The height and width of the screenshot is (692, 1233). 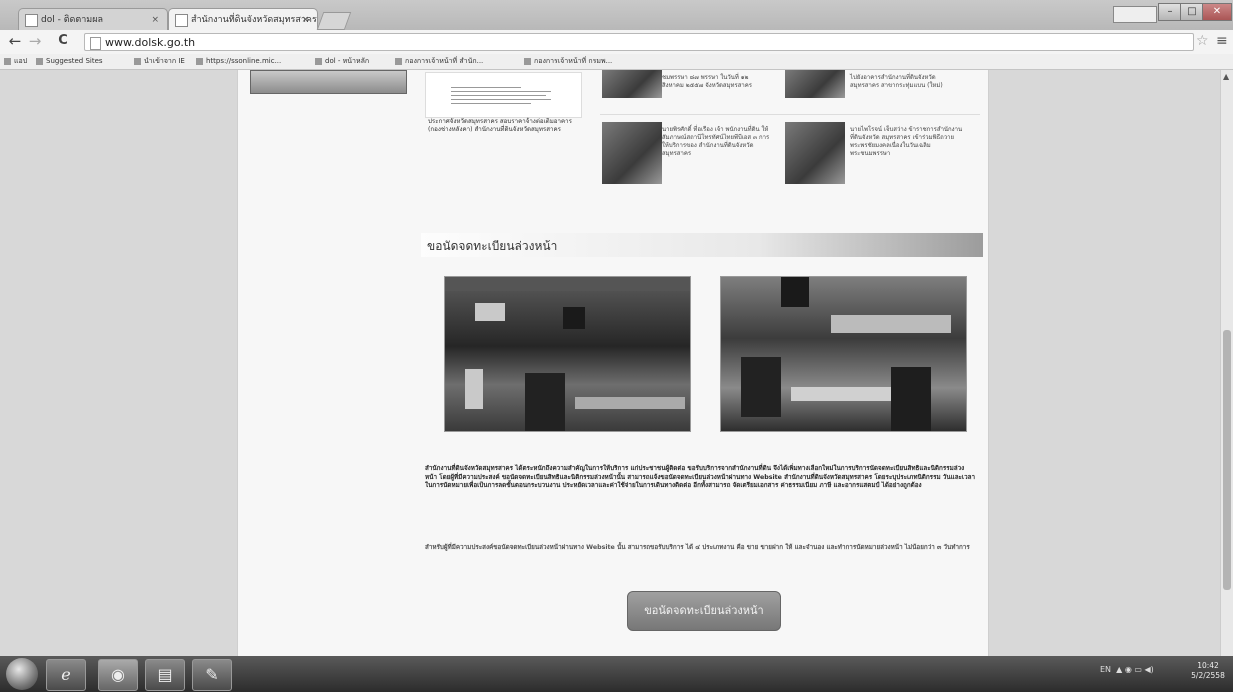 I want to click on chrome-menu-icon: ≡, so click(x=1222, y=41).